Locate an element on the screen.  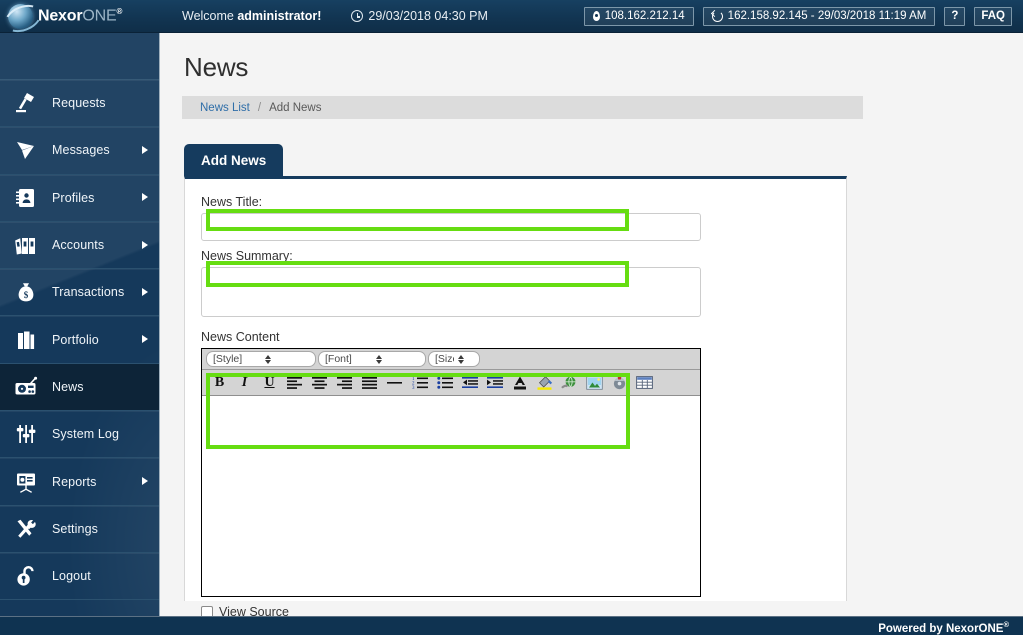
nexor-orb-logo-icon is located at coordinates (20, 16).